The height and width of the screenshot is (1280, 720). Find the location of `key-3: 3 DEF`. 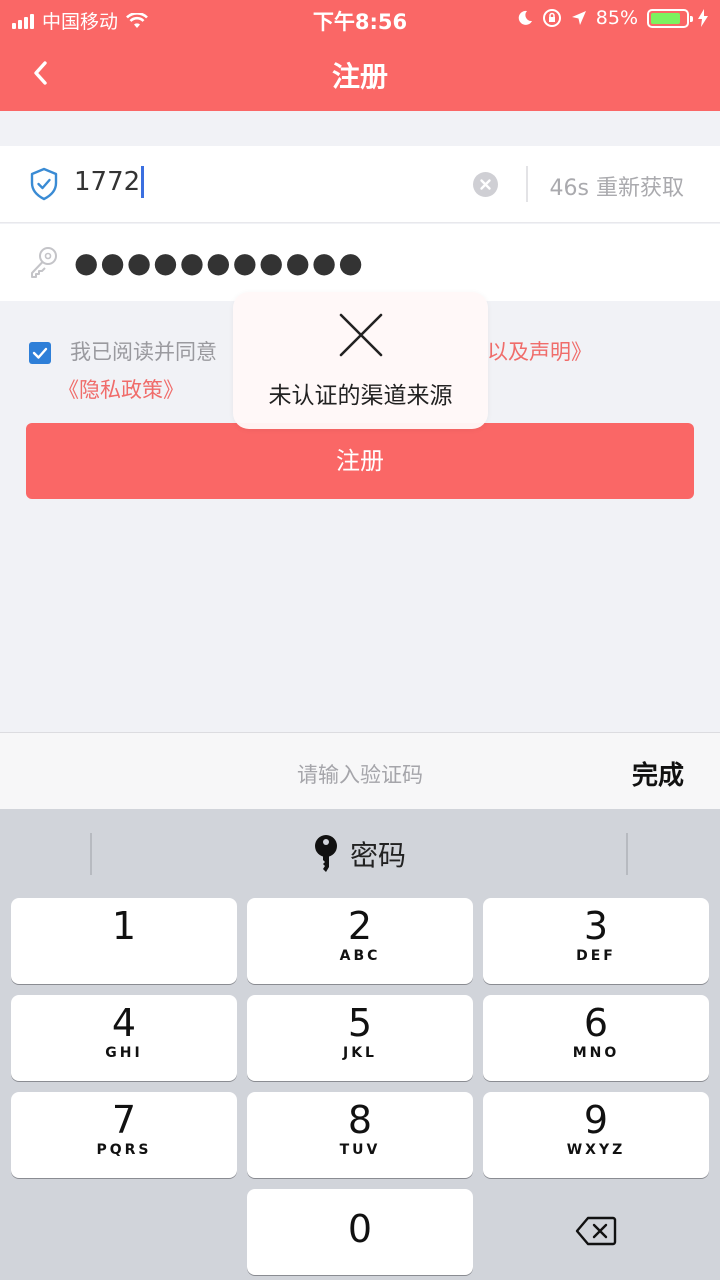

key-3: 3 DEF is located at coordinates (596, 941).